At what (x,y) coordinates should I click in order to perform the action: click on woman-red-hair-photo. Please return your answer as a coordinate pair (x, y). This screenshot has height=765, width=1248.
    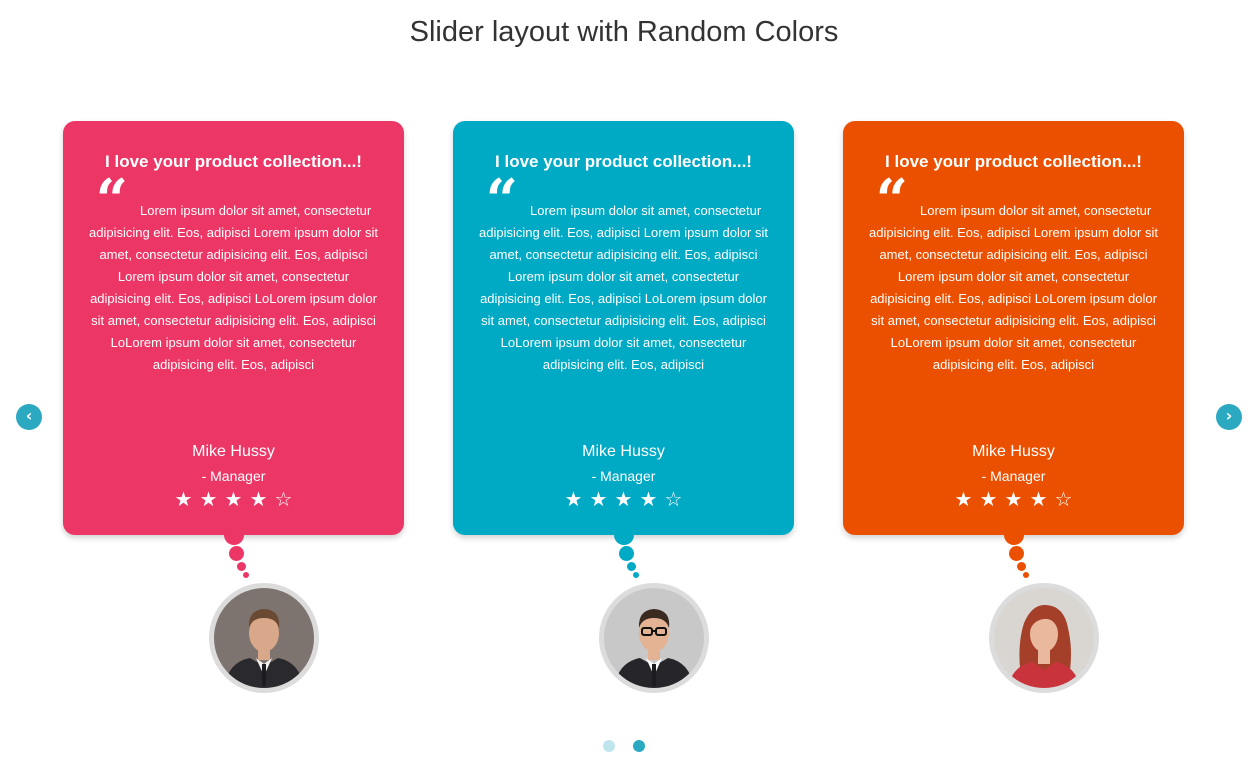
    Looking at the image, I should click on (1044, 638).